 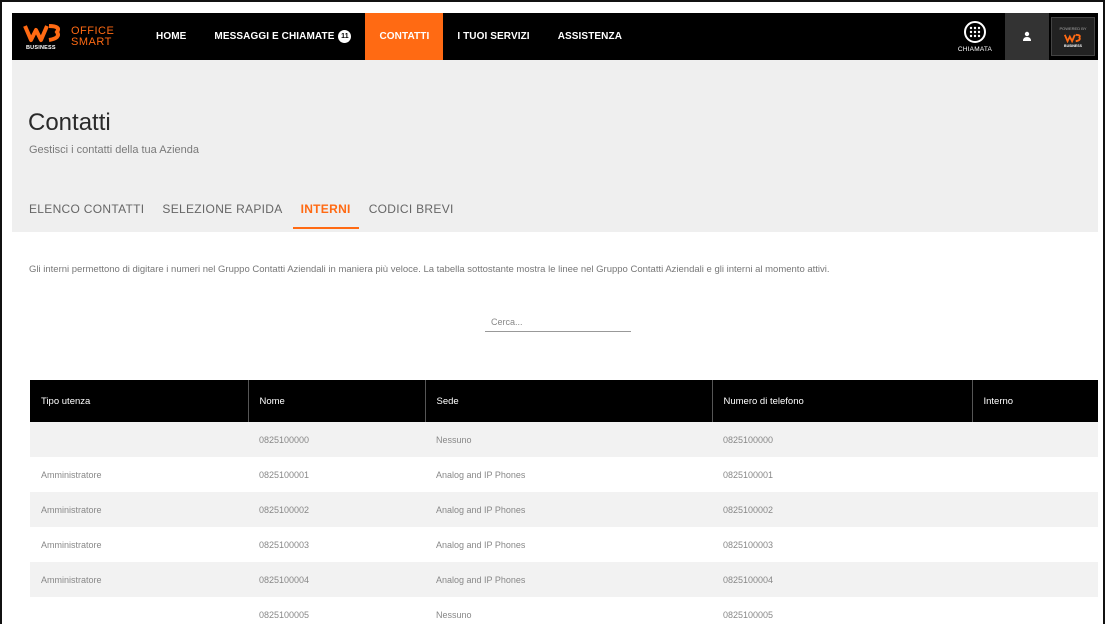 What do you see at coordinates (114, 150) in the screenshot?
I see `page-subtitle: Gestisci i contatti della tua Azienda` at bounding box center [114, 150].